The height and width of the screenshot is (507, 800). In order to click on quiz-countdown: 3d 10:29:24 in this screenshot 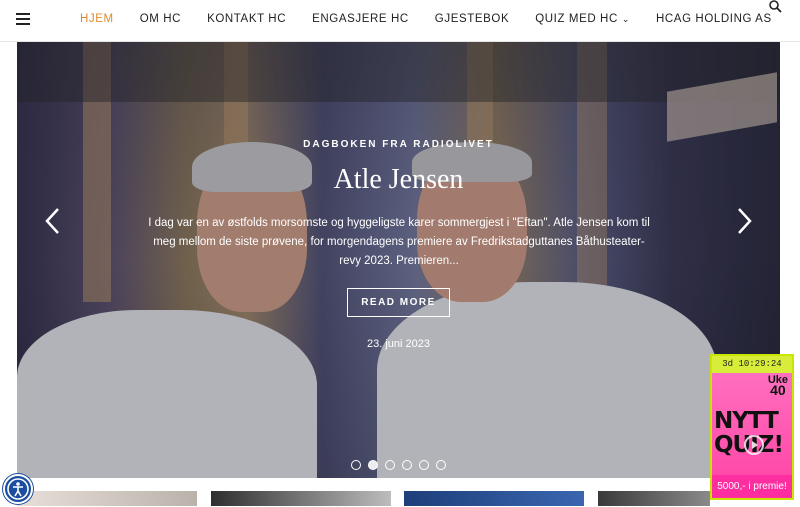, I will do `click(752, 364)`.